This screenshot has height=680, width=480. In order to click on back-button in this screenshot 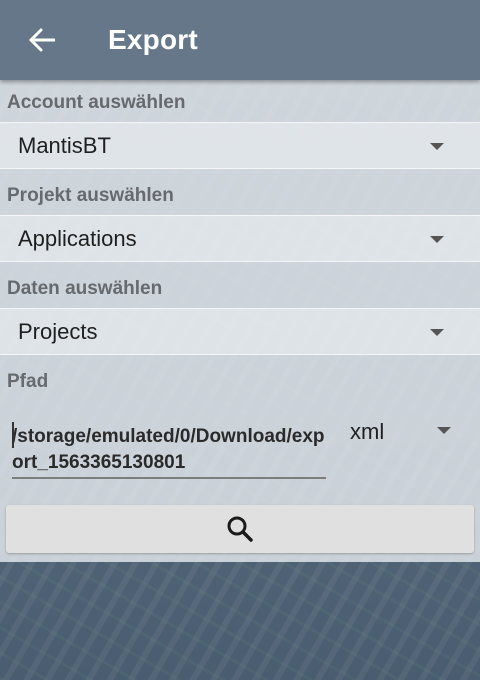, I will do `click(42, 40)`.